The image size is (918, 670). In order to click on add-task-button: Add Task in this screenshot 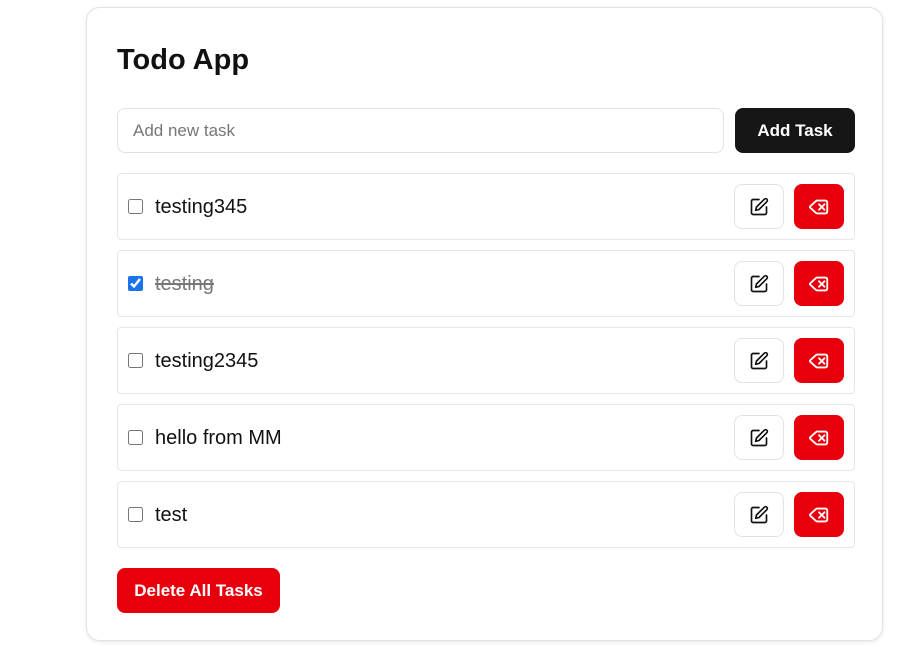, I will do `click(795, 130)`.